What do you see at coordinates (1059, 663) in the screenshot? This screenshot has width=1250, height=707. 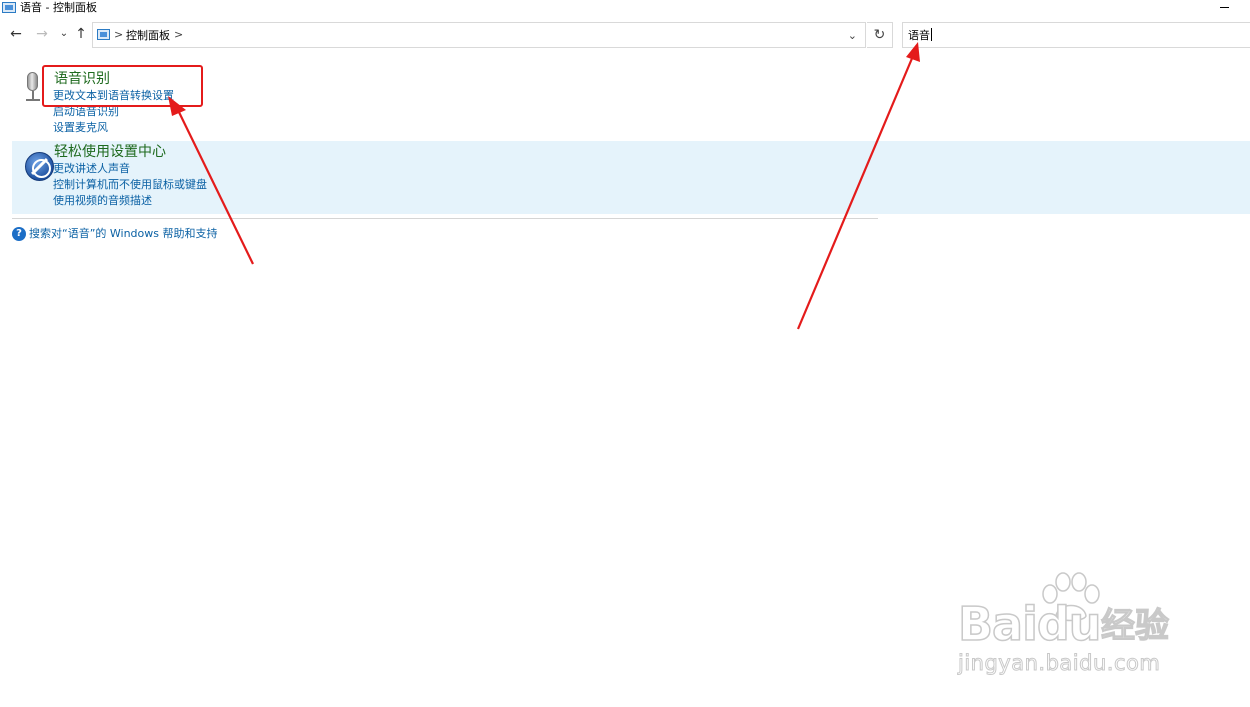 I see `watermark-url: jingyan.baidu.com` at bounding box center [1059, 663].